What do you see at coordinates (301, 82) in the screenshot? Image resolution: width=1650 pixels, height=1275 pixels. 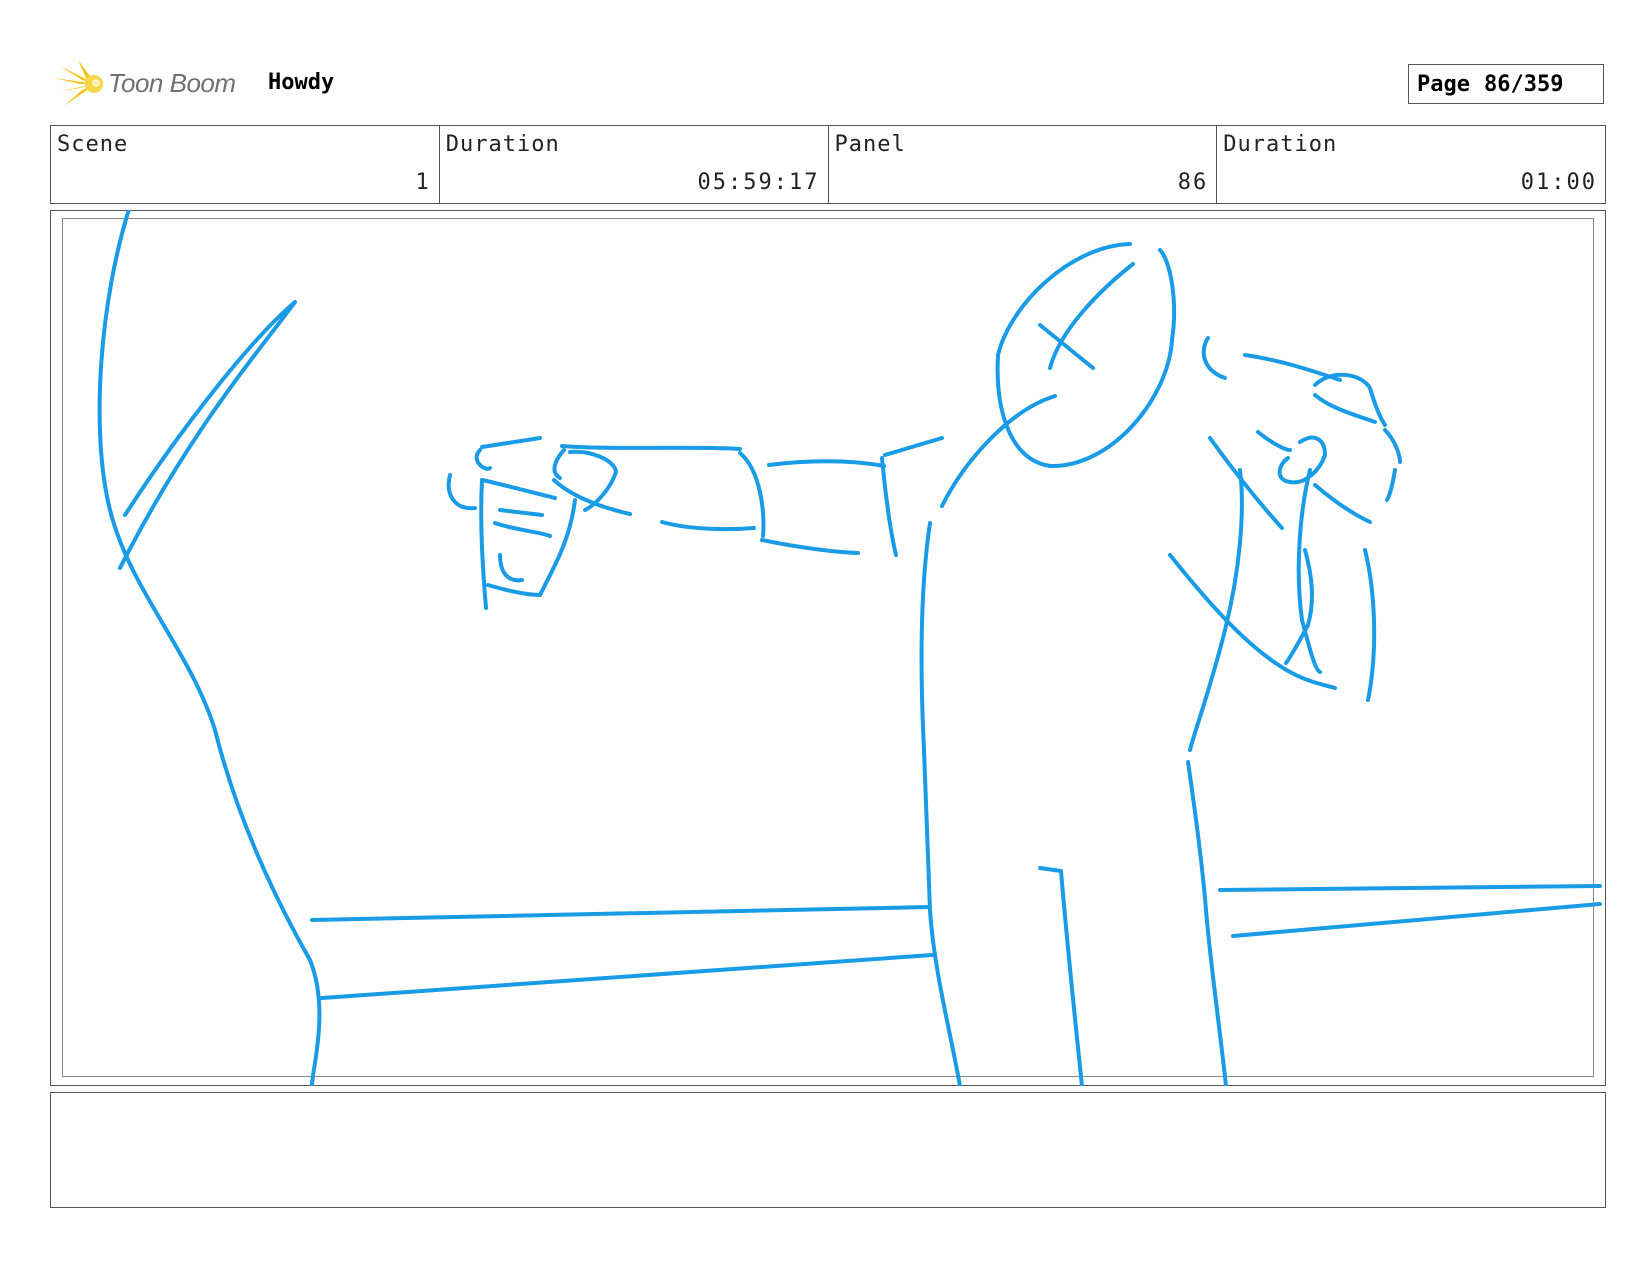 I see `project-title: Howdy` at bounding box center [301, 82].